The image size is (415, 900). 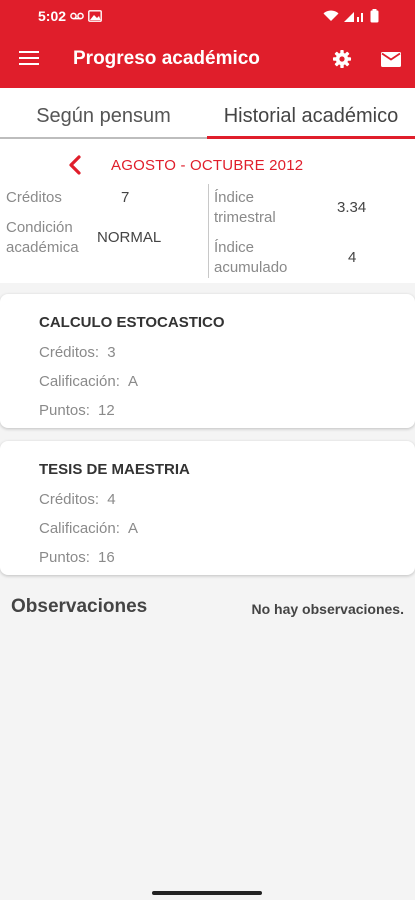 What do you see at coordinates (352, 257) in the screenshot?
I see `indice-acumulado-value: 4` at bounding box center [352, 257].